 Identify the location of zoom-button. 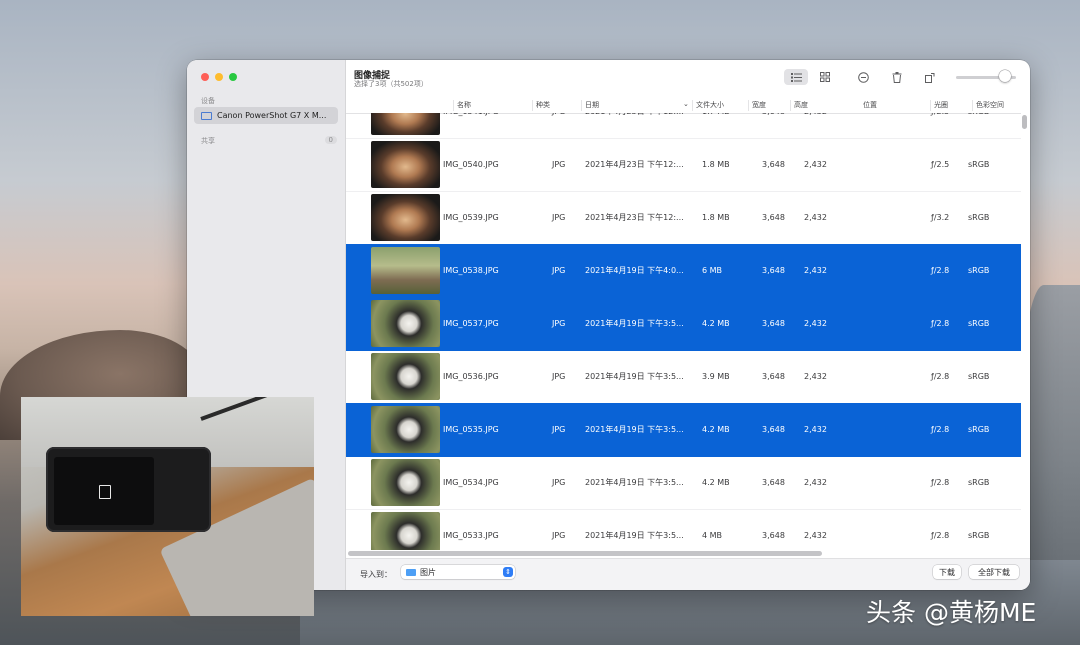
(233, 77).